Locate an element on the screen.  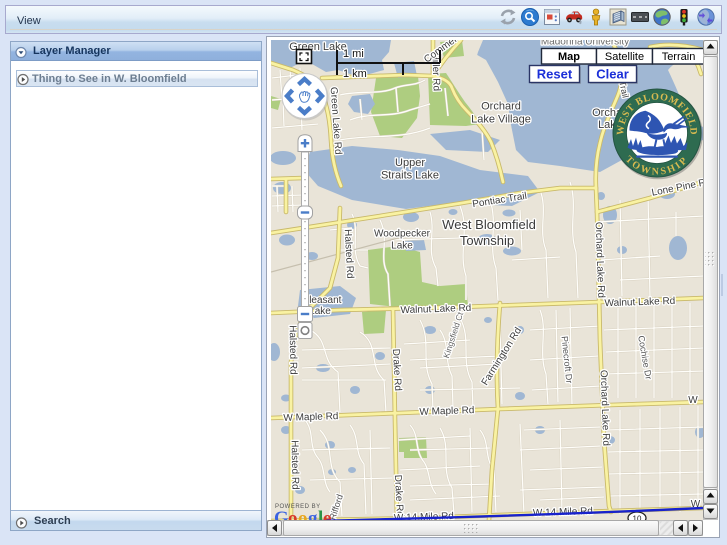
svg-text: Map is located at coordinates (569, 57).